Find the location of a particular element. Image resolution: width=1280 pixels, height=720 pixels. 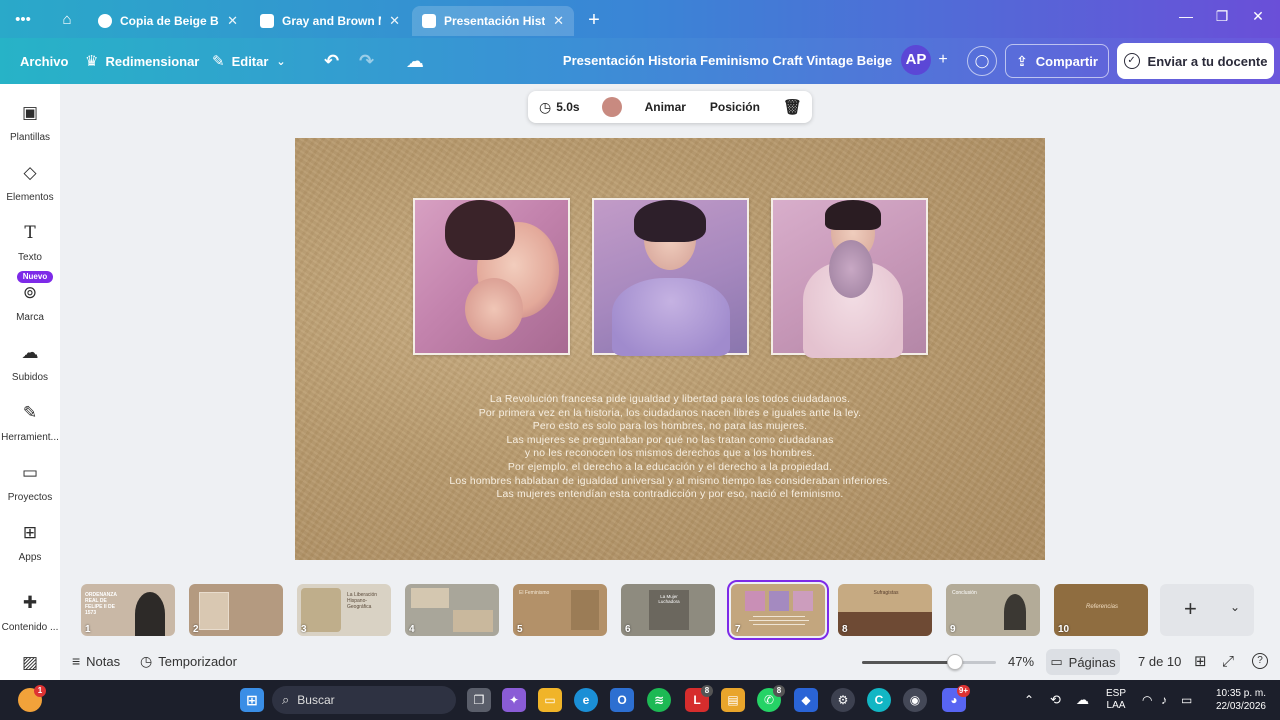

tab-2: Gray and Brown M... ✕ is located at coordinates (330, 21).